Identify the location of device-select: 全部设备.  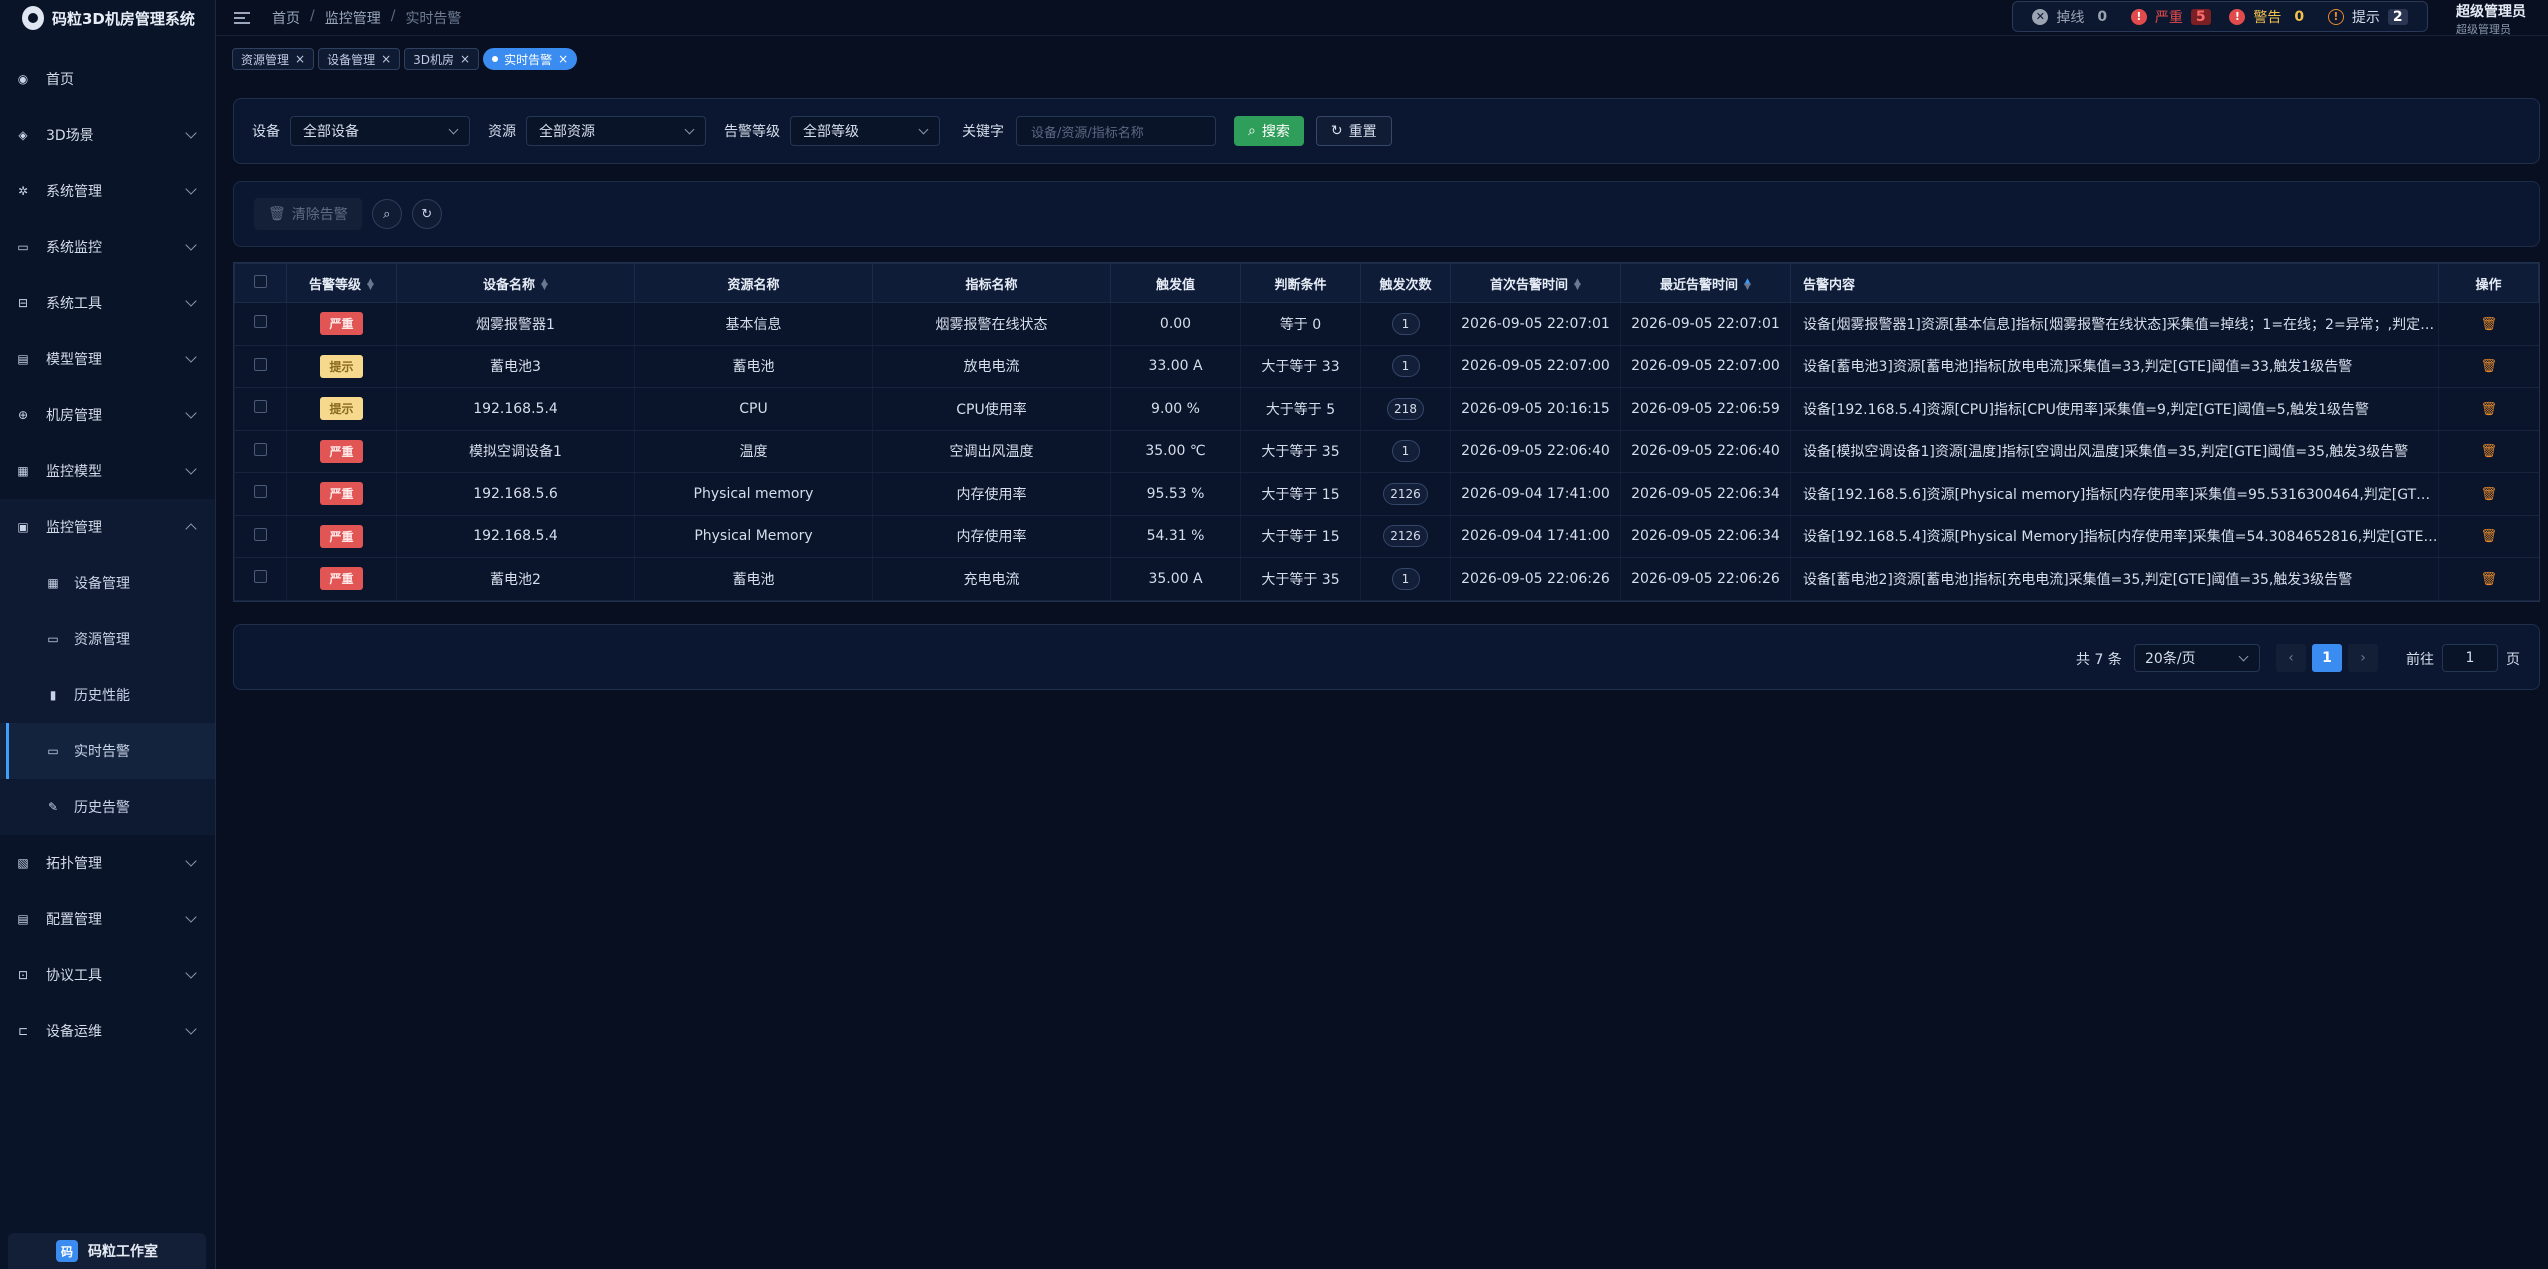
(380, 131).